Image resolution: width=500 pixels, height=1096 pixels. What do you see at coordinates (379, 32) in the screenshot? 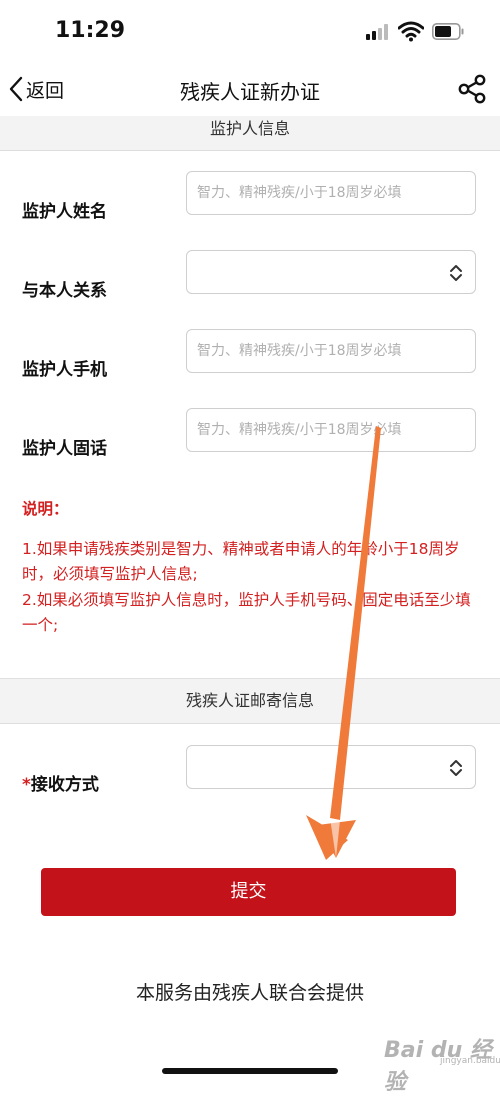
I see `signal-icon` at bounding box center [379, 32].